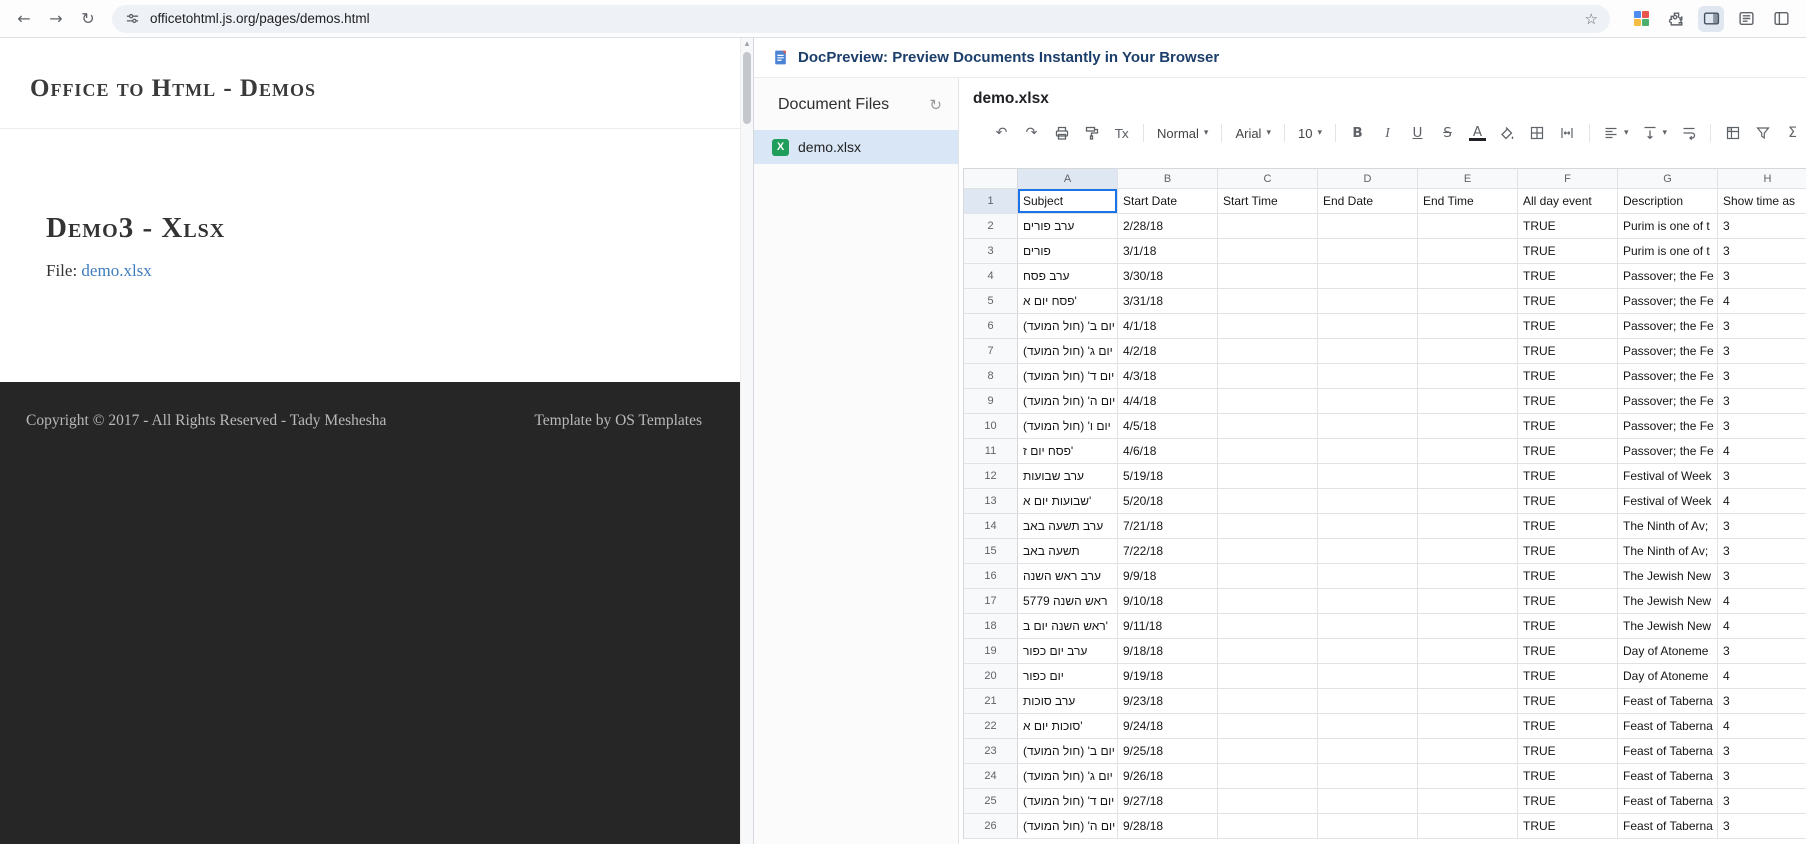  I want to click on grid-cell-F2: TRUE, so click(1568, 226).